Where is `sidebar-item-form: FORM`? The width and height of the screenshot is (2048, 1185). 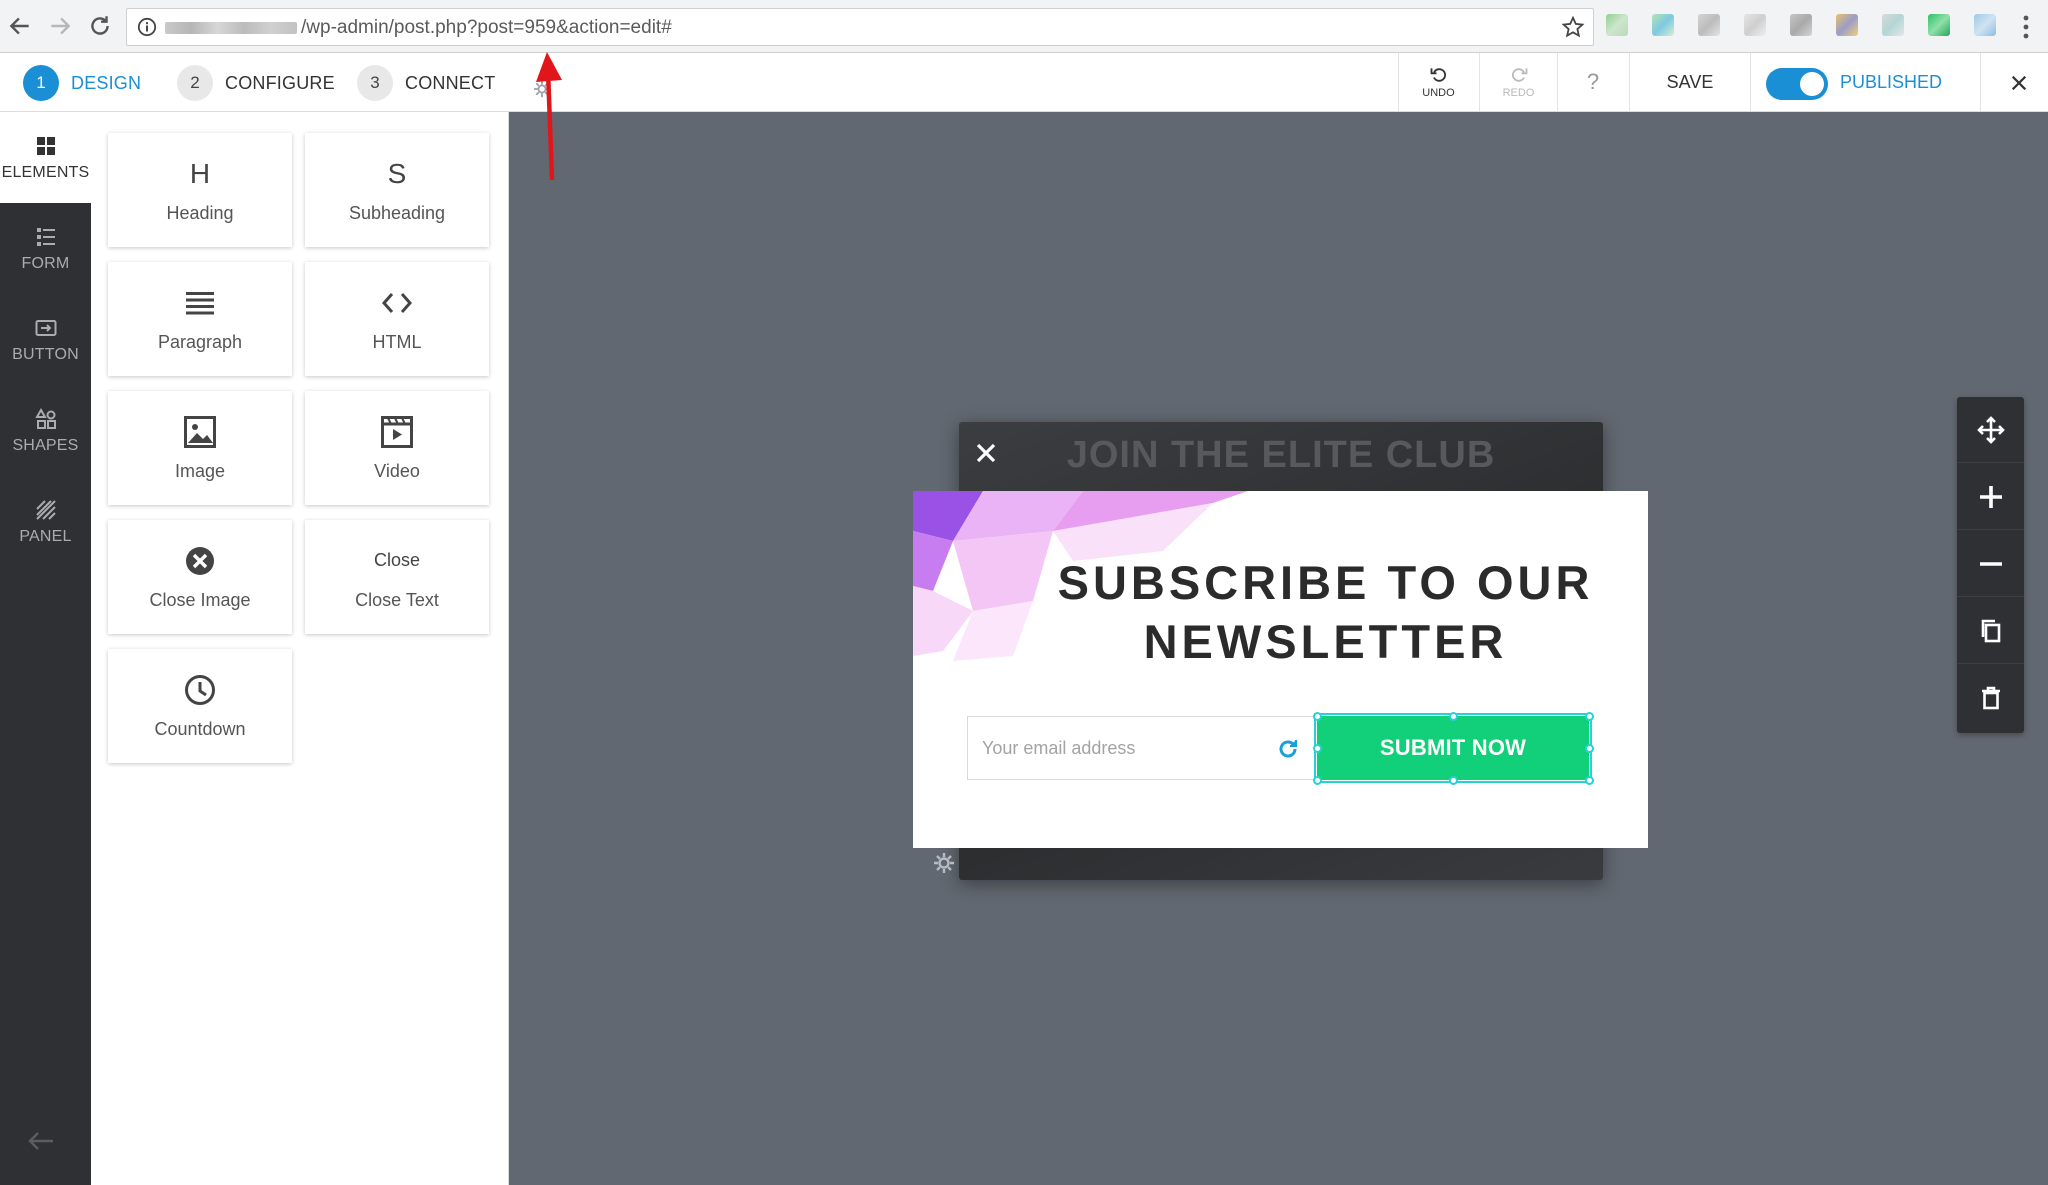
sidebar-item-form: FORM is located at coordinates (45, 248).